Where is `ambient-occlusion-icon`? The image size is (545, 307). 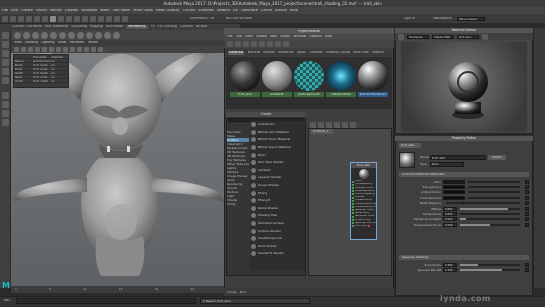 ambient-occlusion-icon is located at coordinates (86, 49).